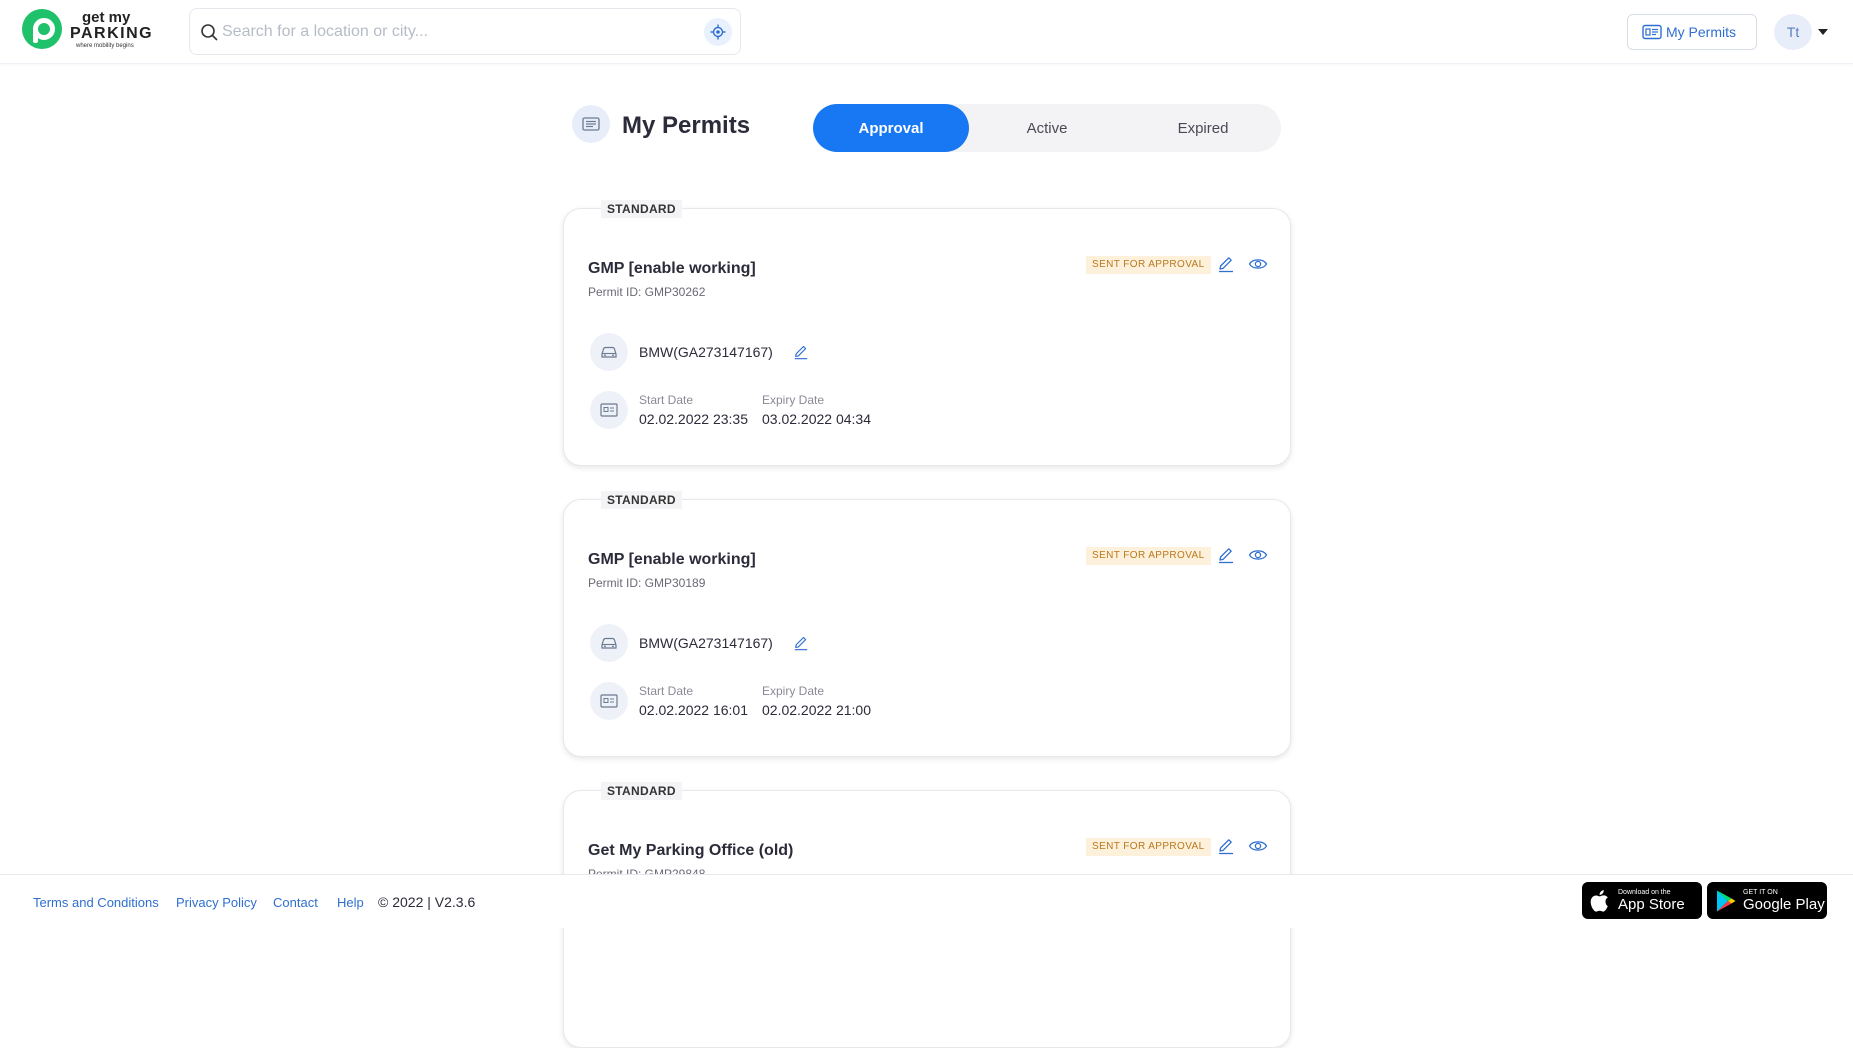 This screenshot has height=1048, width=1853. Describe the element at coordinates (1203, 128) in the screenshot. I see `tab-expired: Expired` at that location.